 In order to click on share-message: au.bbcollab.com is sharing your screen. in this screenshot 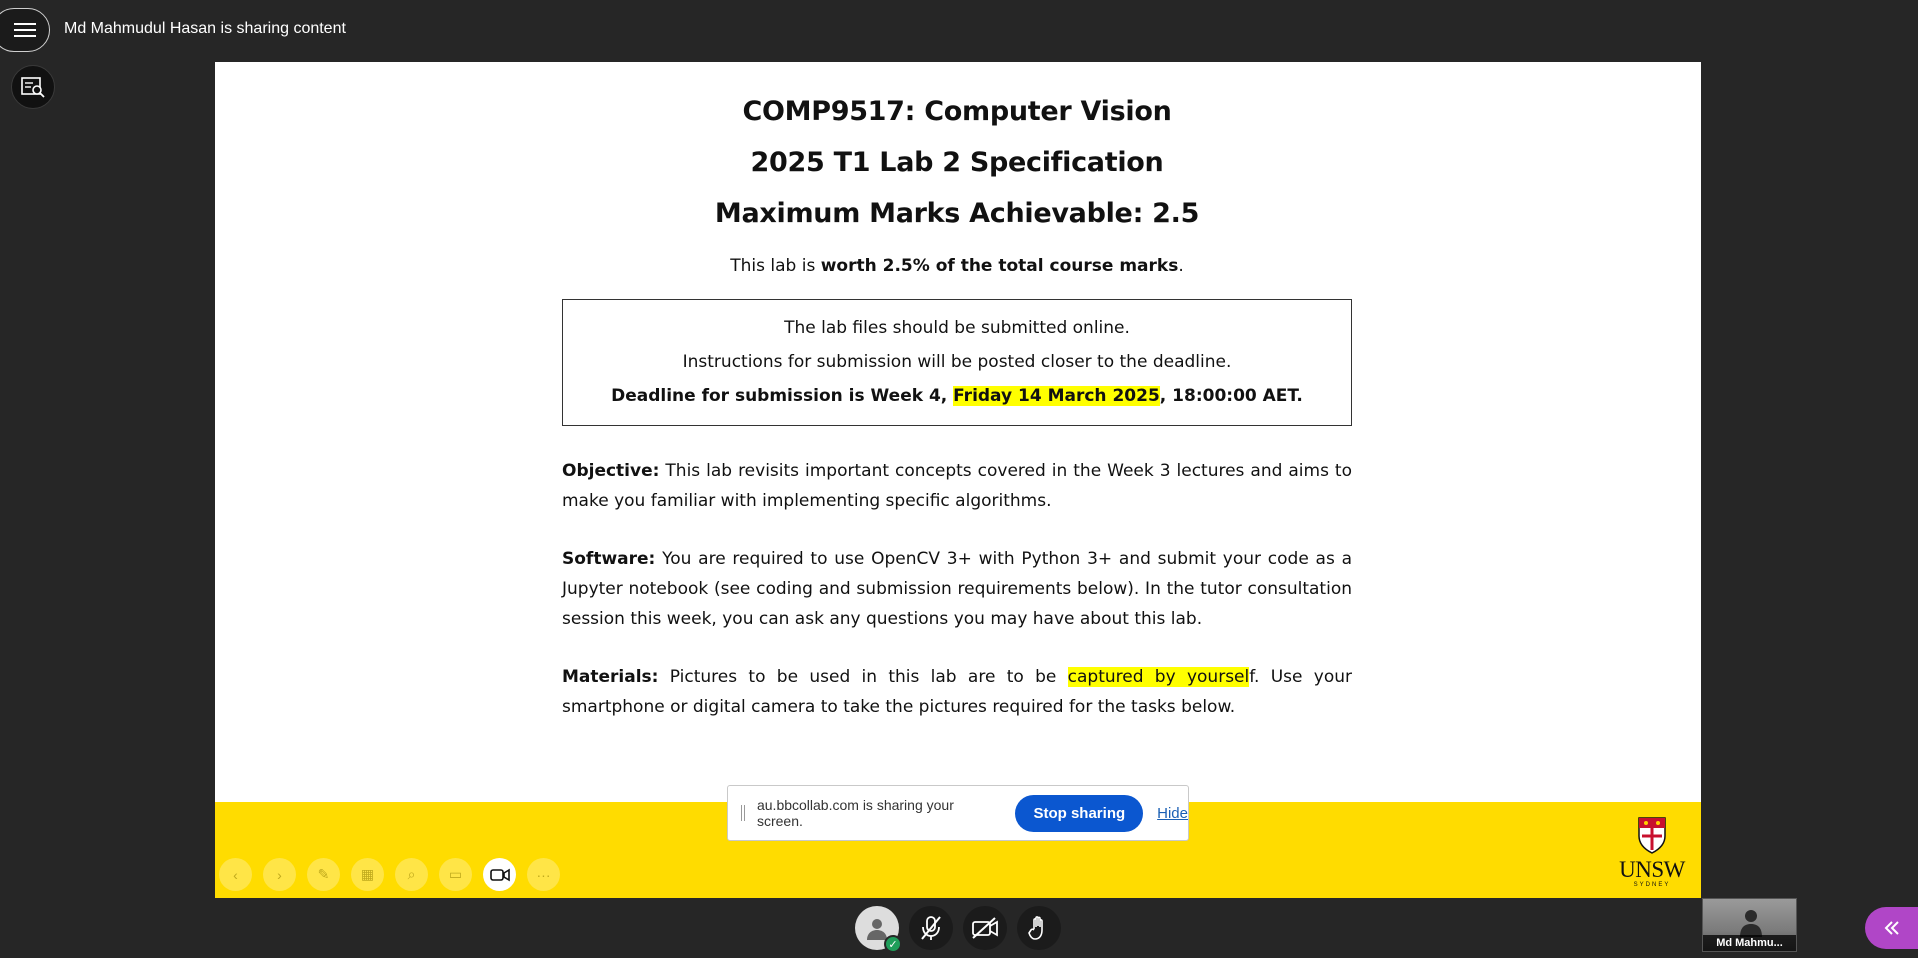, I will do `click(855, 813)`.